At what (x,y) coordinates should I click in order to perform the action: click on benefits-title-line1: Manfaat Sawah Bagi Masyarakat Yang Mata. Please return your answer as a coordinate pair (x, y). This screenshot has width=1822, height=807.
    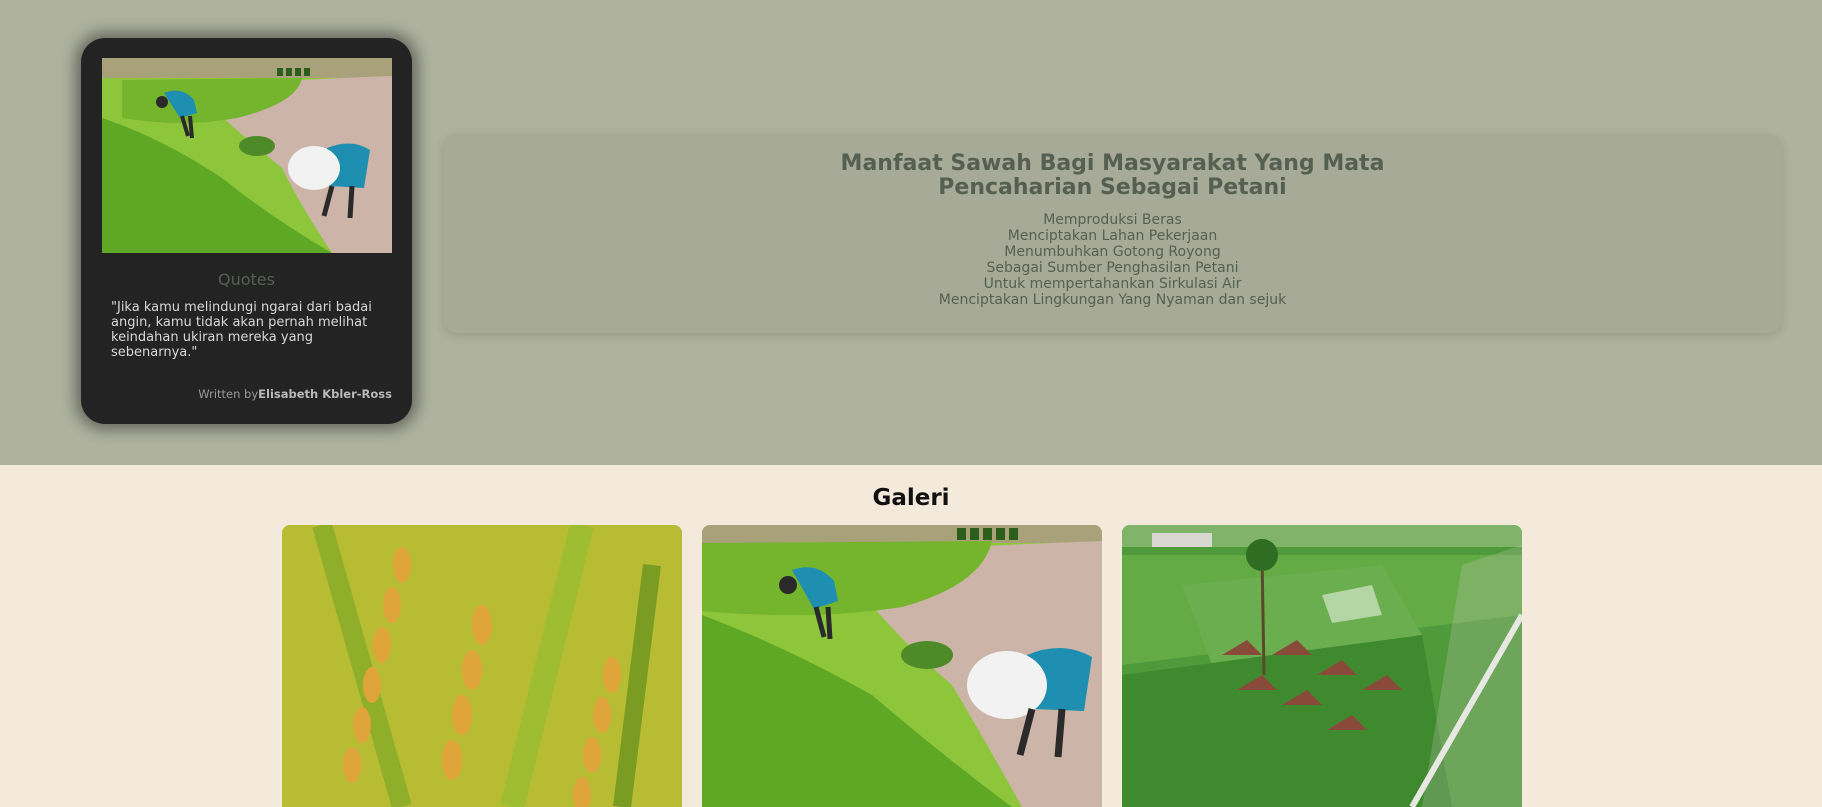
    Looking at the image, I should click on (1112, 163).